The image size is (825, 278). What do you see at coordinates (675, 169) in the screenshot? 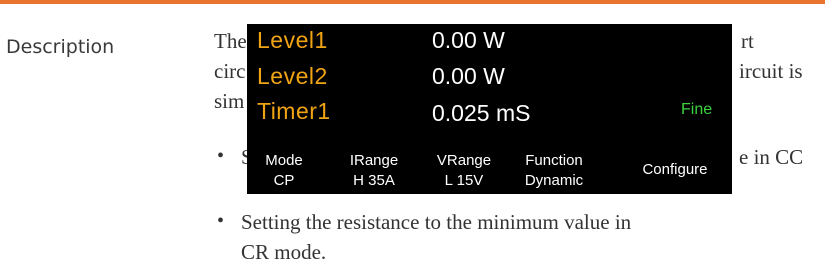
I see `softkey-configure: Configure` at bounding box center [675, 169].